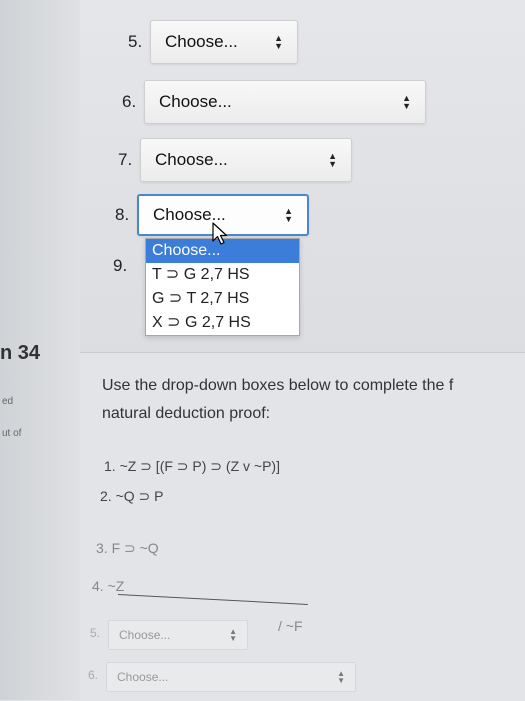 The image size is (525, 701). I want to click on answer-select-5: Choose... ▲ ▼, so click(224, 42).